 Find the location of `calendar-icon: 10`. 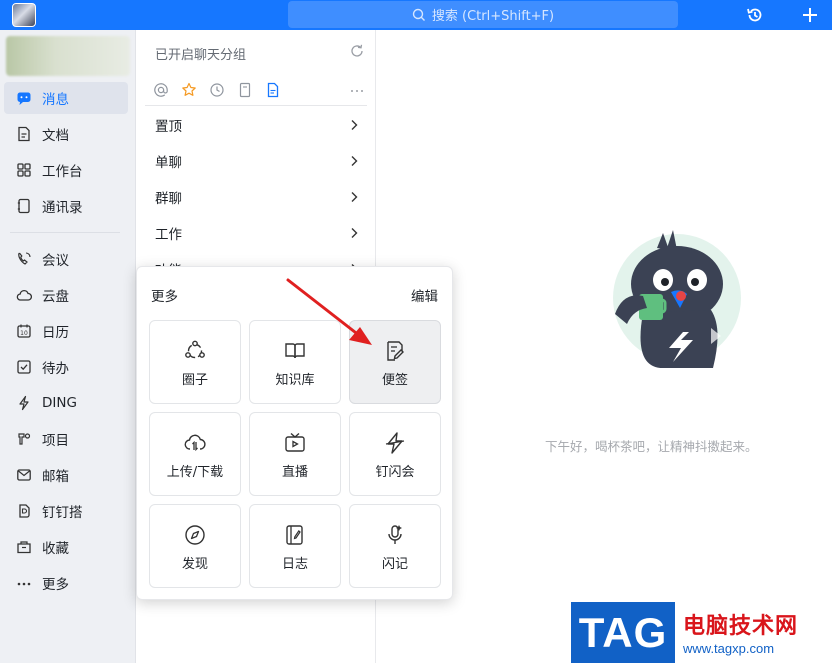

calendar-icon: 10 is located at coordinates (24, 331).